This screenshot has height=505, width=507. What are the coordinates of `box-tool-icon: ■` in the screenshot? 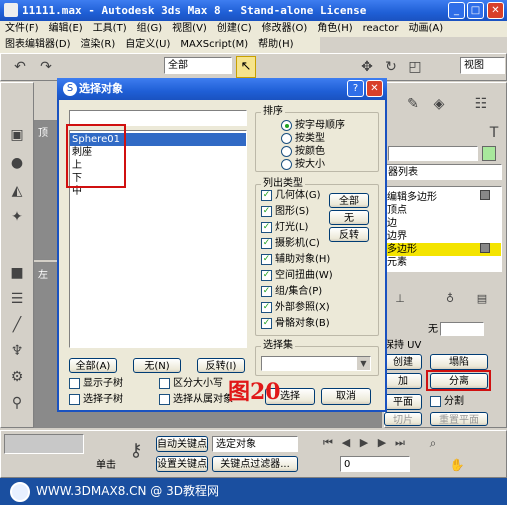 It's located at (17, 273).